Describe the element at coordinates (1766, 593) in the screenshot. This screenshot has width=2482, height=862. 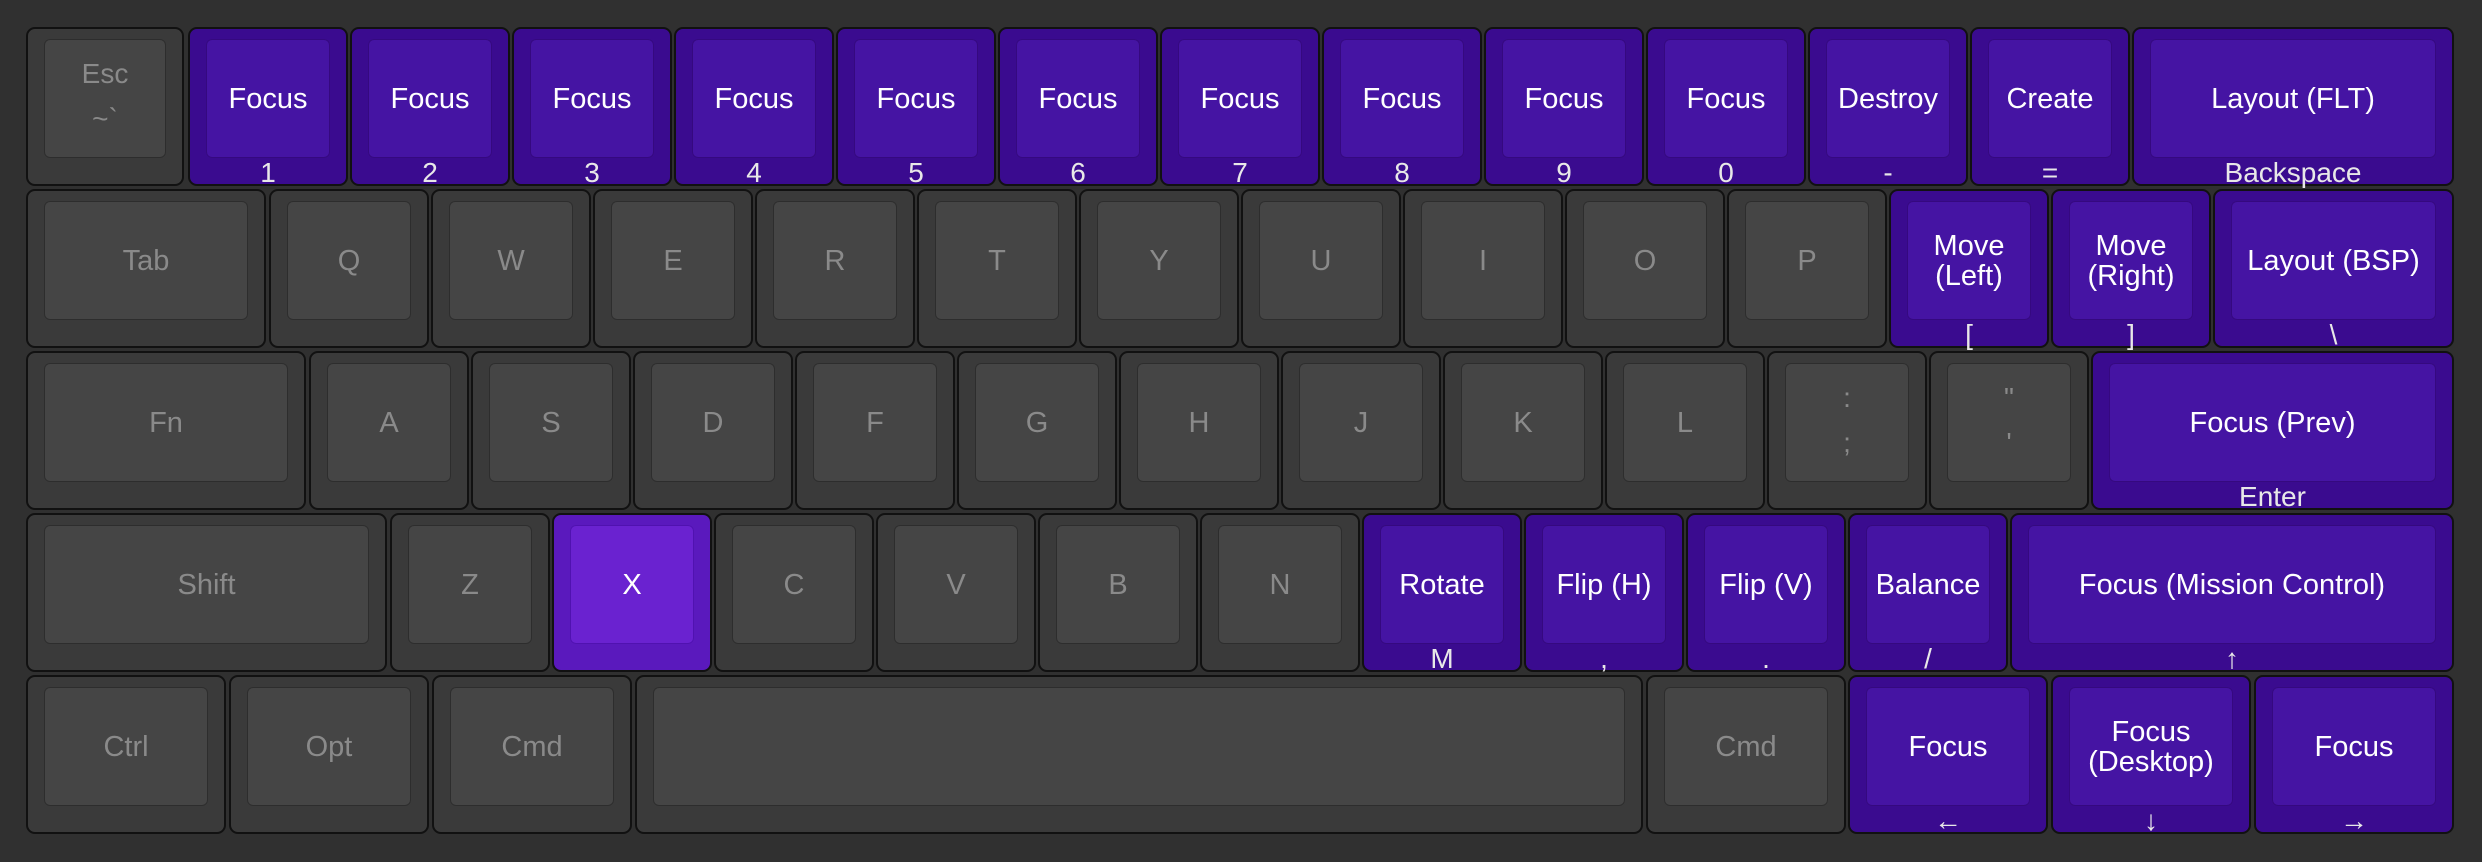
I see `key-period: Flip (V) .` at that location.